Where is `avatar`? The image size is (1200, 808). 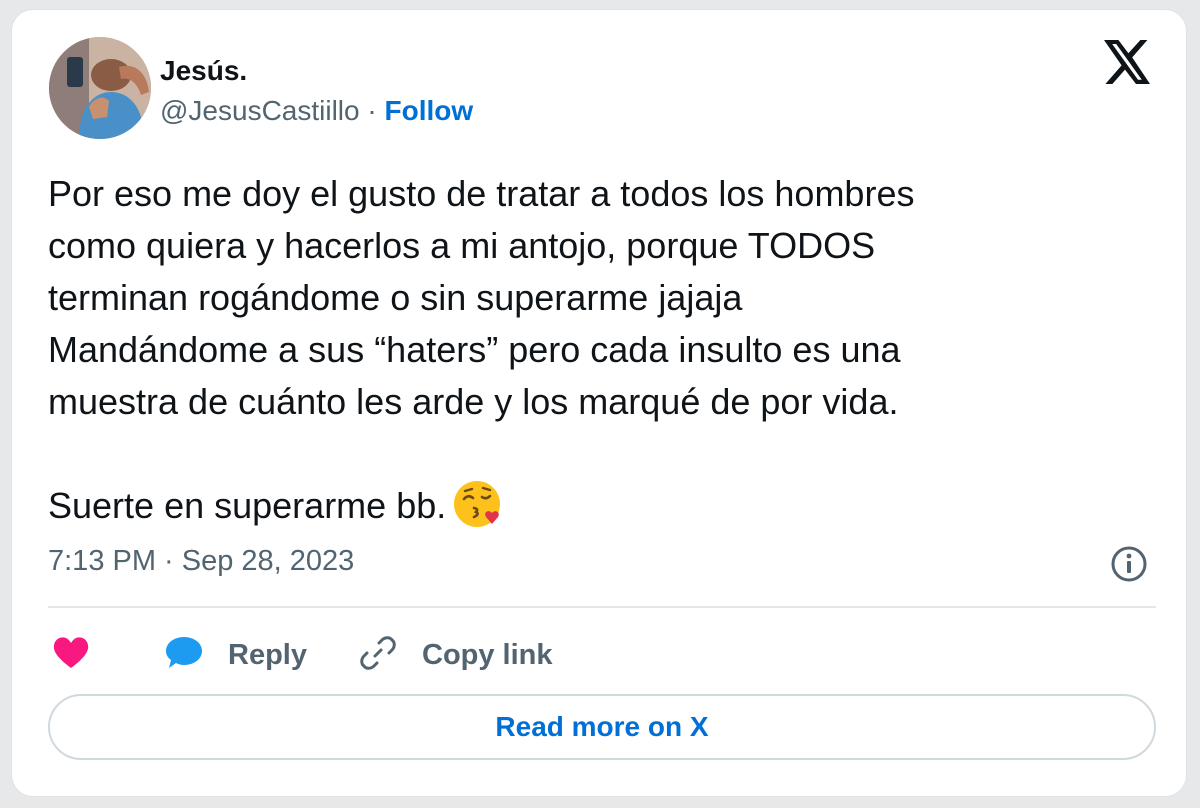 avatar is located at coordinates (100, 88).